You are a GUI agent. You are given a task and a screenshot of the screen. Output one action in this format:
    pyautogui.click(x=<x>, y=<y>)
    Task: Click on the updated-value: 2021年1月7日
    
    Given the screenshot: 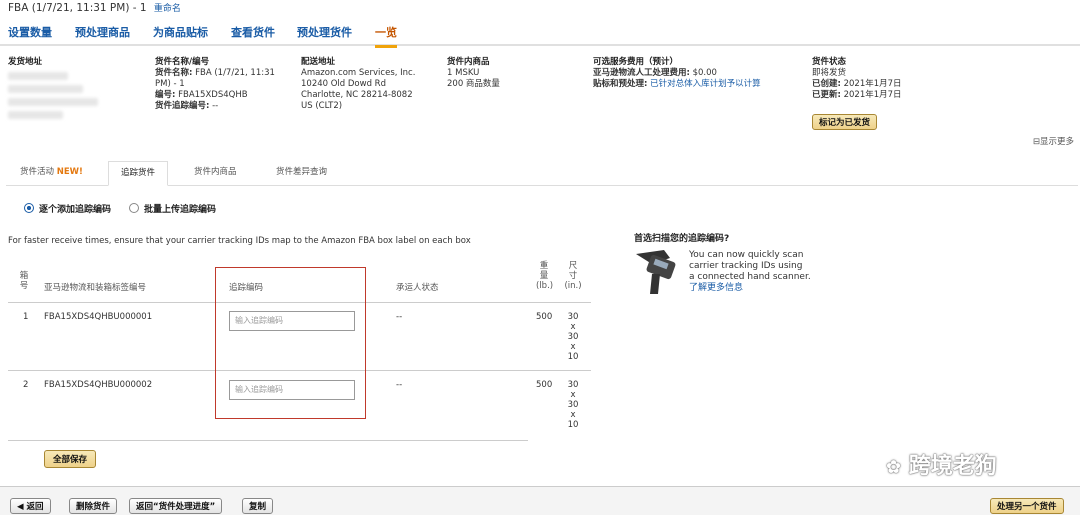 What is the action you would take?
    pyautogui.click(x=872, y=95)
    